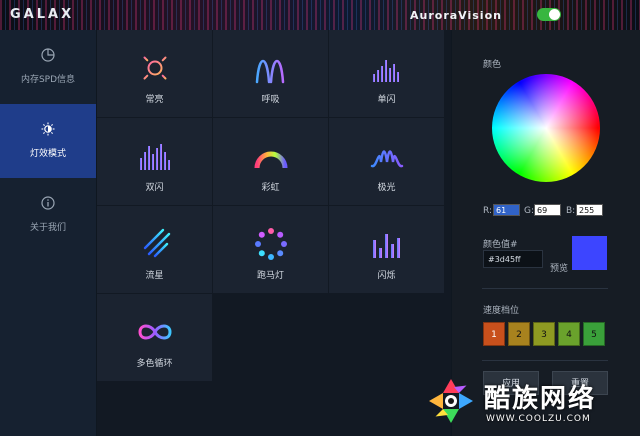 The height and width of the screenshot is (436, 640). I want to click on g-input, so click(547, 210).